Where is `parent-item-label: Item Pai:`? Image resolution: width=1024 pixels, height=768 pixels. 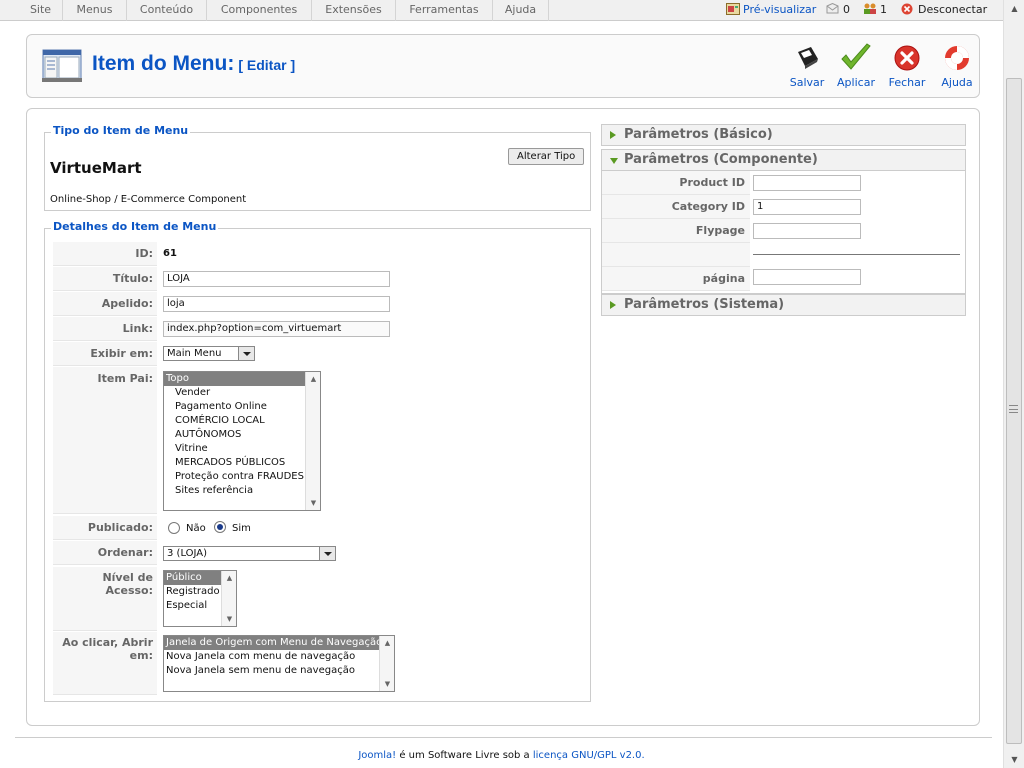
parent-item-label: Item Pai: is located at coordinates (105, 440).